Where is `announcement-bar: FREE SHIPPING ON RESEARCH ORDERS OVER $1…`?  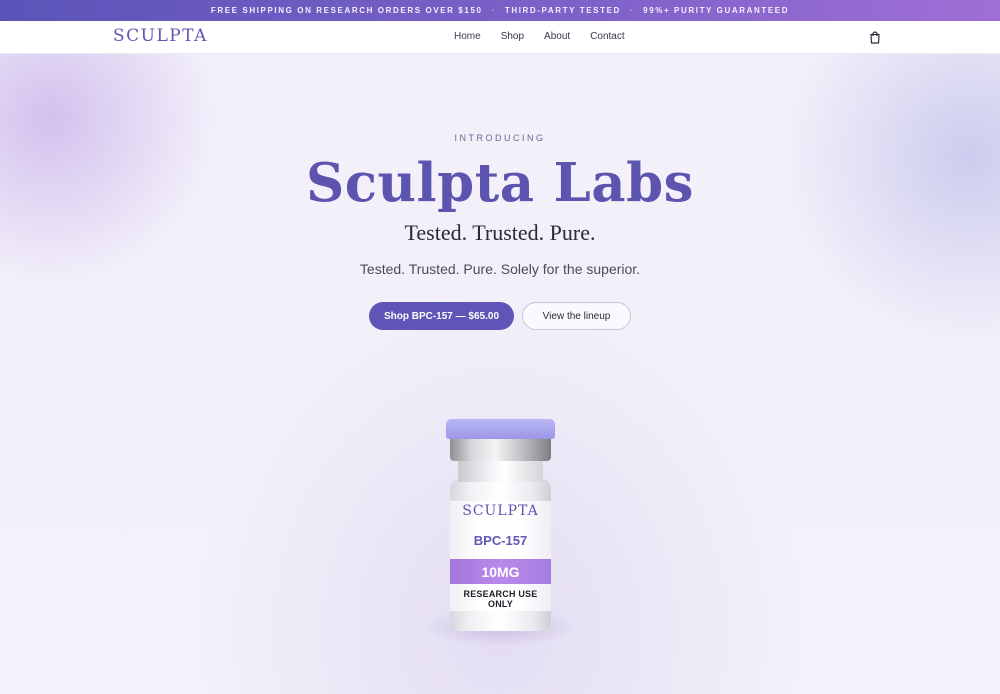 announcement-bar: FREE SHIPPING ON RESEARCH ORDERS OVER $1… is located at coordinates (500, 10).